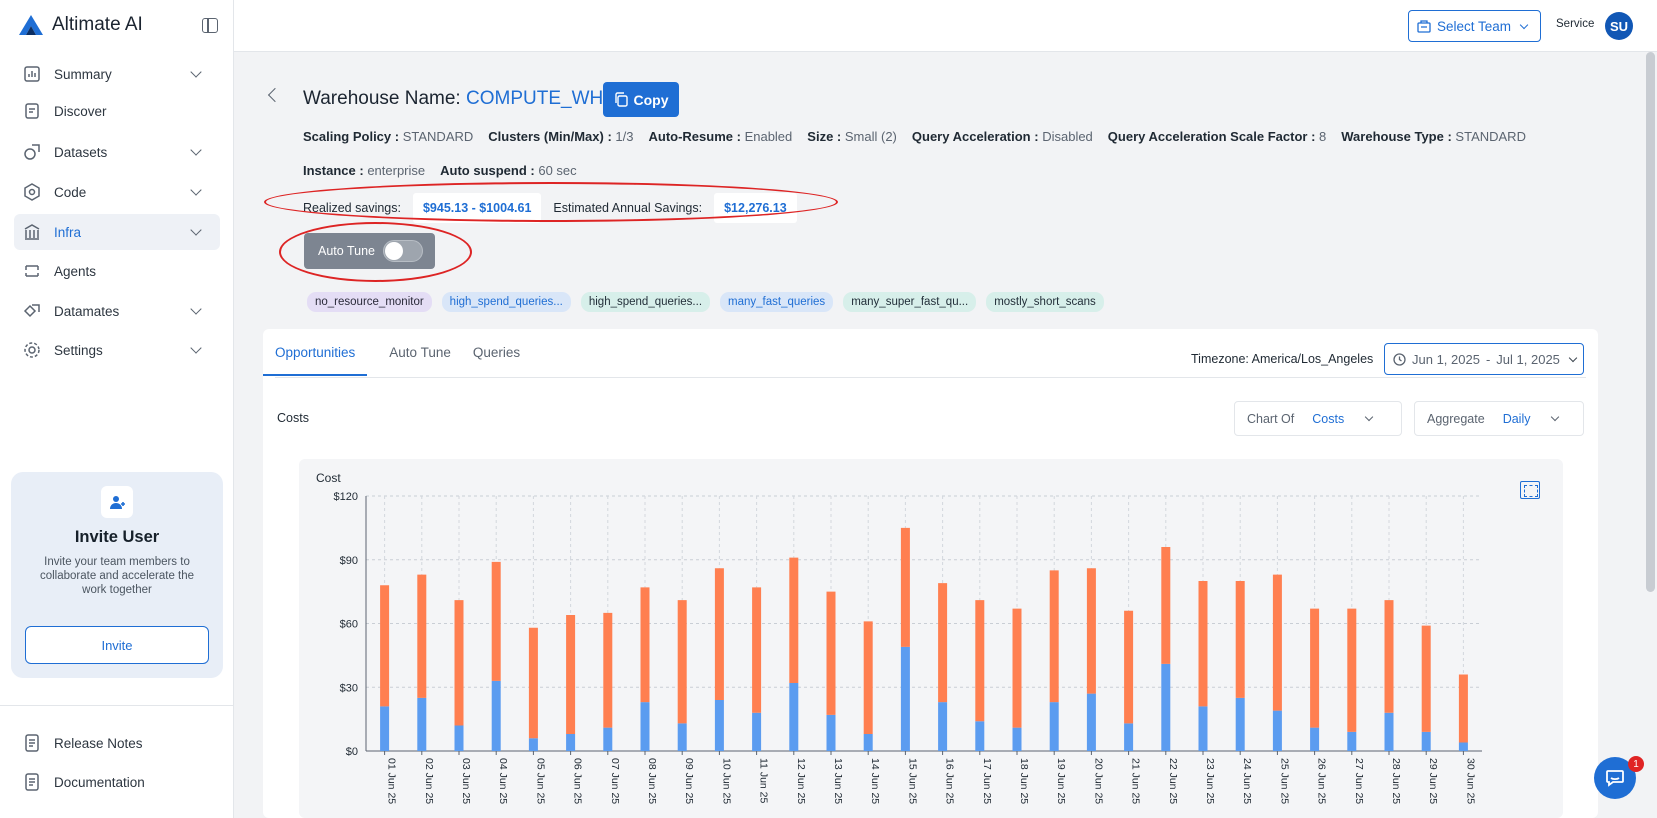 The width and height of the screenshot is (1657, 818). I want to click on meta-auto-suspend: Auto suspend : 60 sec, so click(508, 170).